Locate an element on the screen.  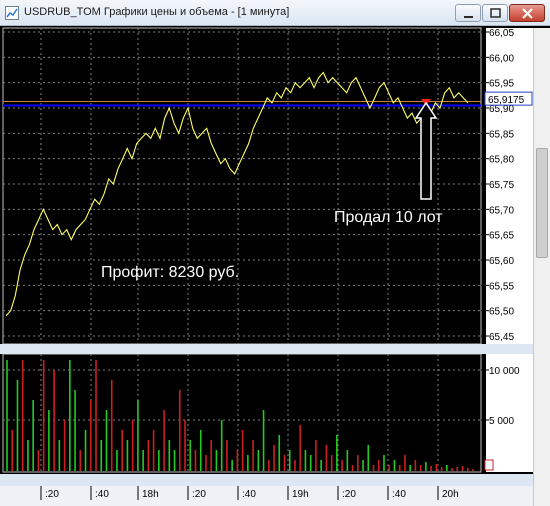
volume-tick-label: 5 000 is located at coordinates (501, 421).